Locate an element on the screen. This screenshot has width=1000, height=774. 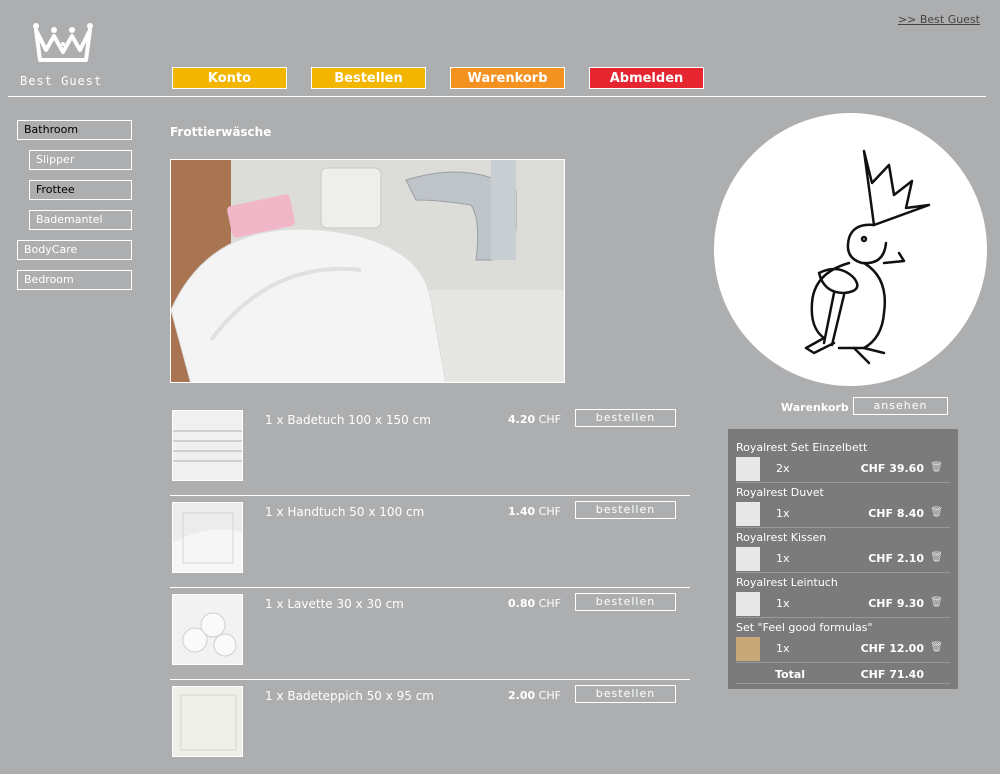
view-cart-button: ansehen is located at coordinates (900, 406).